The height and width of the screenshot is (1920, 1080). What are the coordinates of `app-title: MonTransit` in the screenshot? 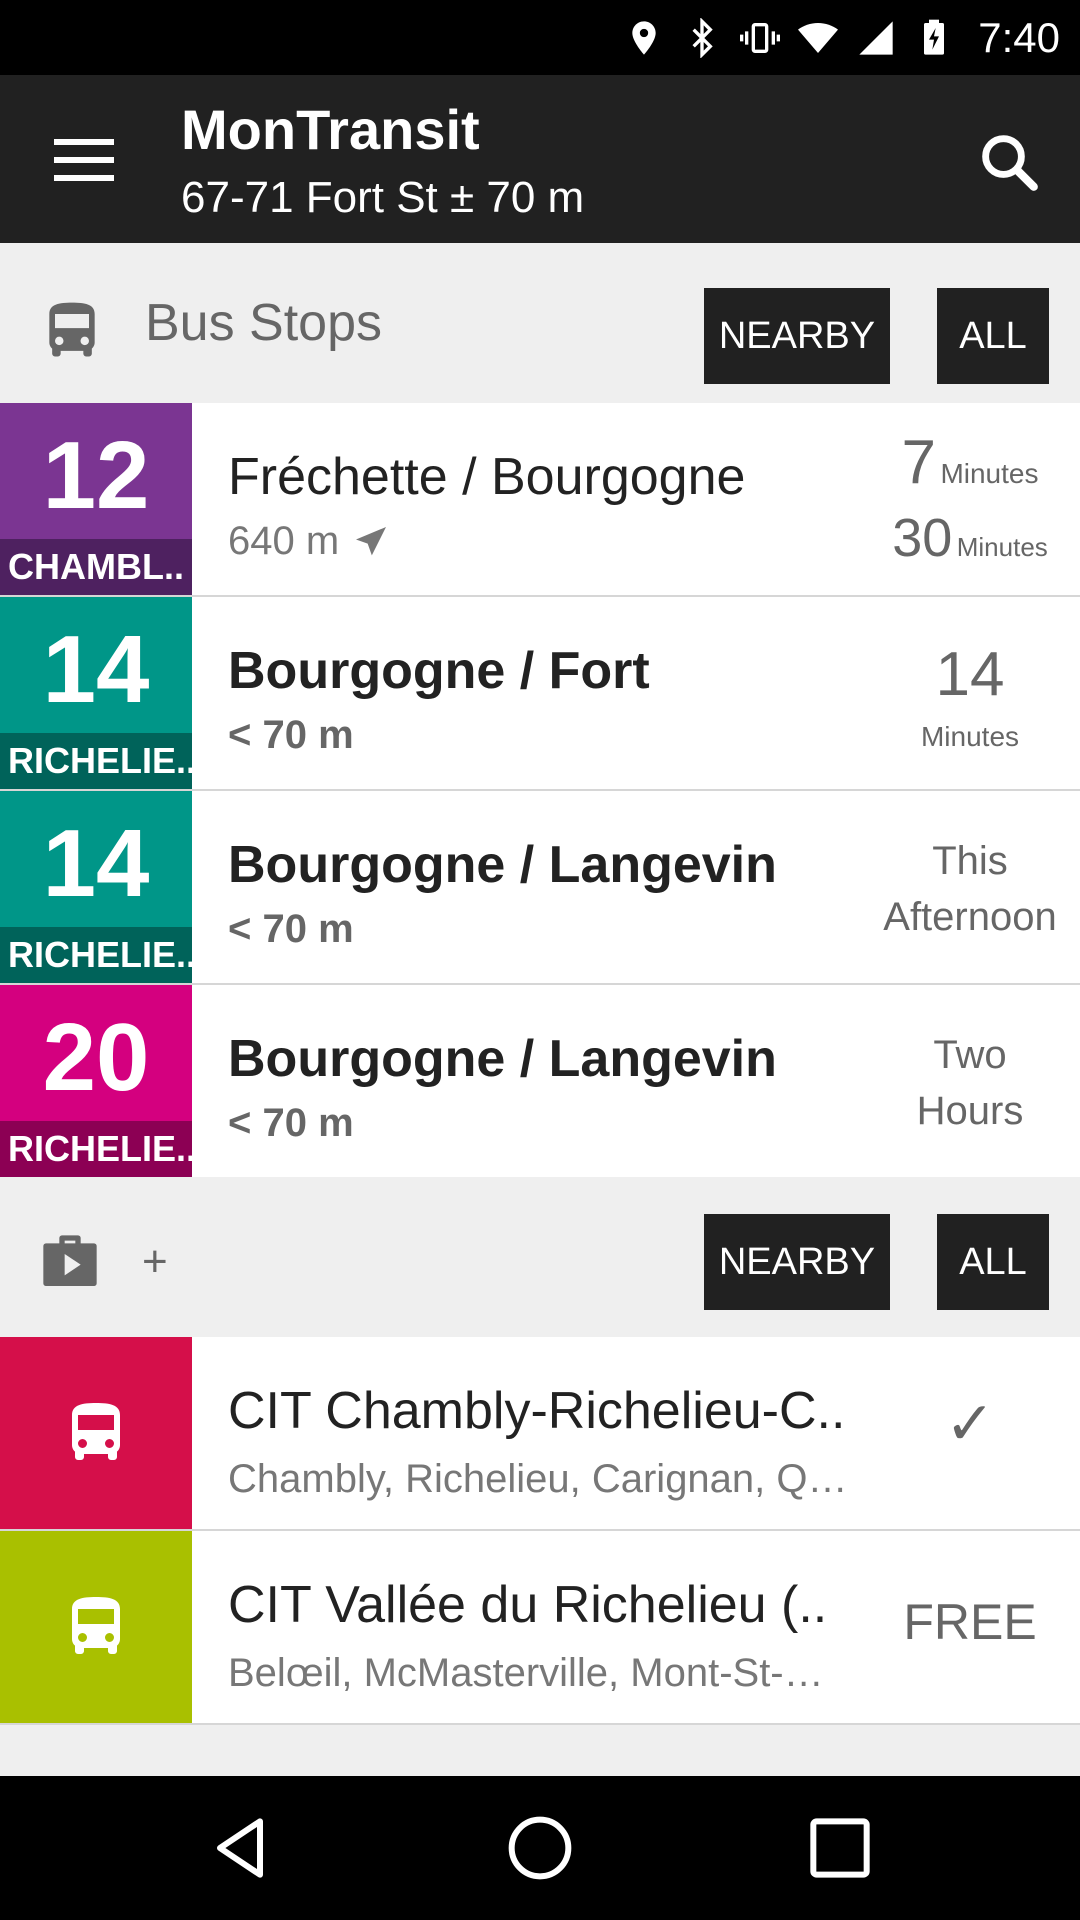 It's located at (330, 129).